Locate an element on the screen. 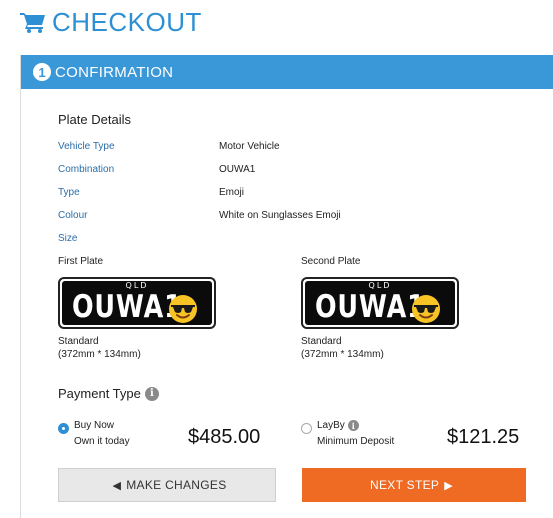  plate-title: First Plate is located at coordinates (81, 261).